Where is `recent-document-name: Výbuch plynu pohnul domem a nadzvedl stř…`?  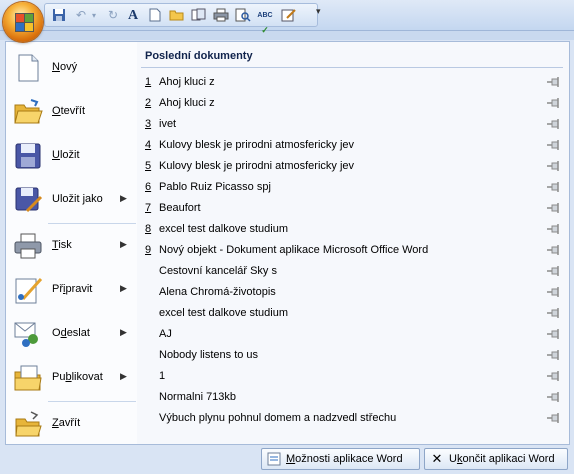 recent-document-name: Výbuch plynu pohnul domem a nadzvedl stř… is located at coordinates (278, 418).